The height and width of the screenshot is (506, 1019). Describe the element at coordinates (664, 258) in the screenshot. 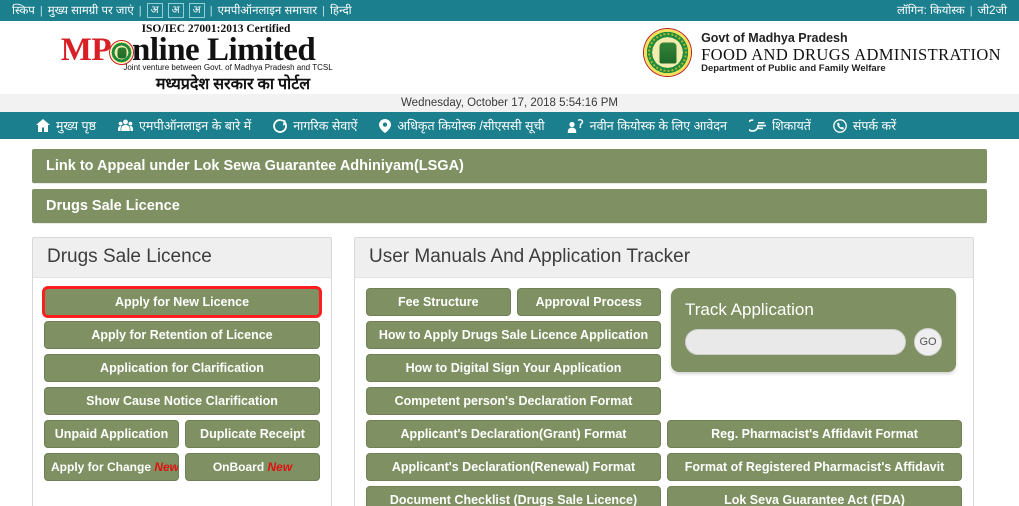

I see `panel-title-right: User Manuals And Application Tracker` at that location.